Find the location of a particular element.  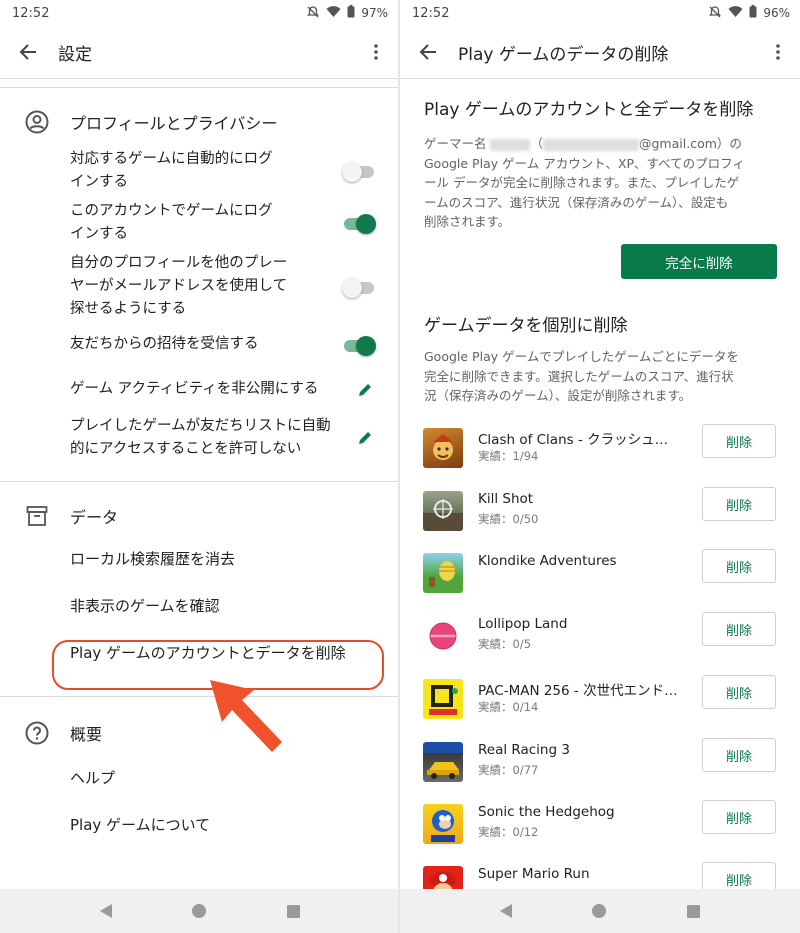

sonic-icon is located at coordinates (443, 824).